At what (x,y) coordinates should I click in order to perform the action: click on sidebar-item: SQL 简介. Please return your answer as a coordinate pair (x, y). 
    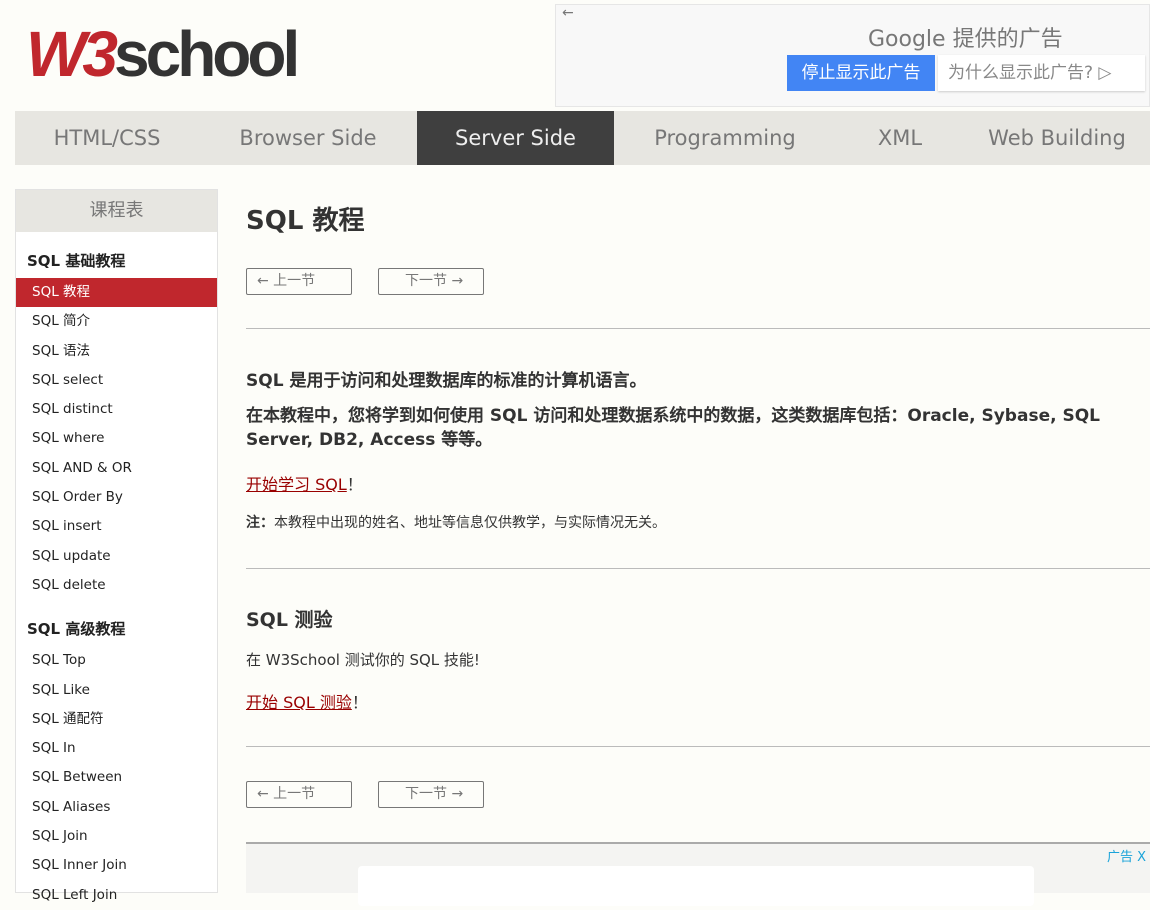
    Looking at the image, I should click on (116, 321).